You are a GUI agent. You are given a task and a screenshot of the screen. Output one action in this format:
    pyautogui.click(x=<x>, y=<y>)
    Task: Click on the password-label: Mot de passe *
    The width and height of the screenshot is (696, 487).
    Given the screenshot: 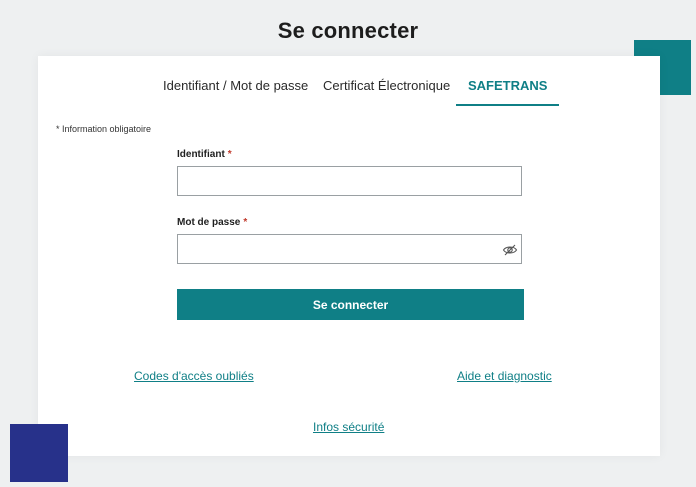 What is the action you would take?
    pyautogui.click(x=212, y=222)
    